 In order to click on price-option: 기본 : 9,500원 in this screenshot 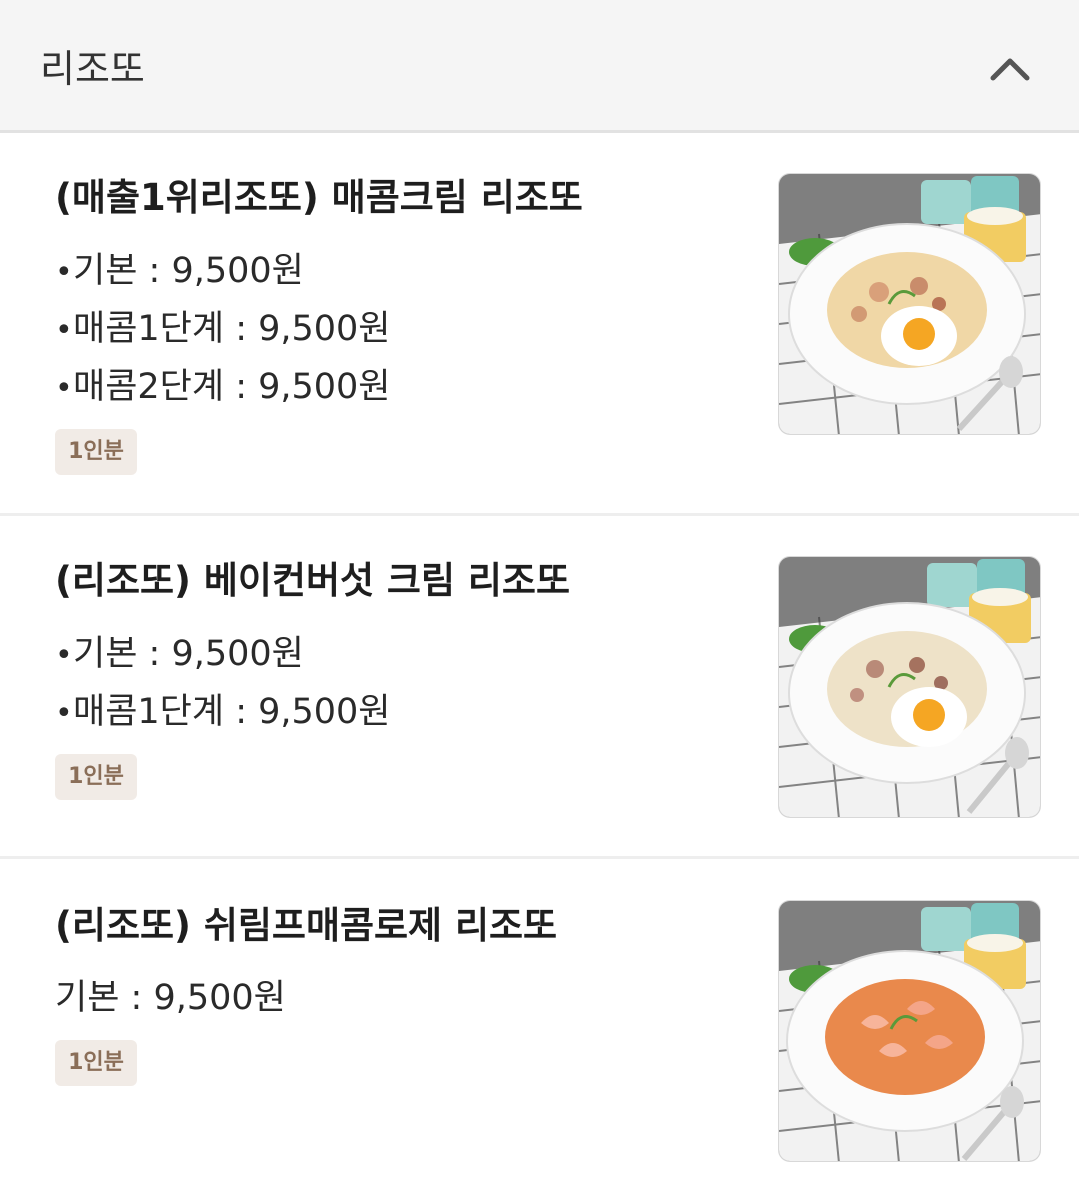, I will do `click(170, 998)`.